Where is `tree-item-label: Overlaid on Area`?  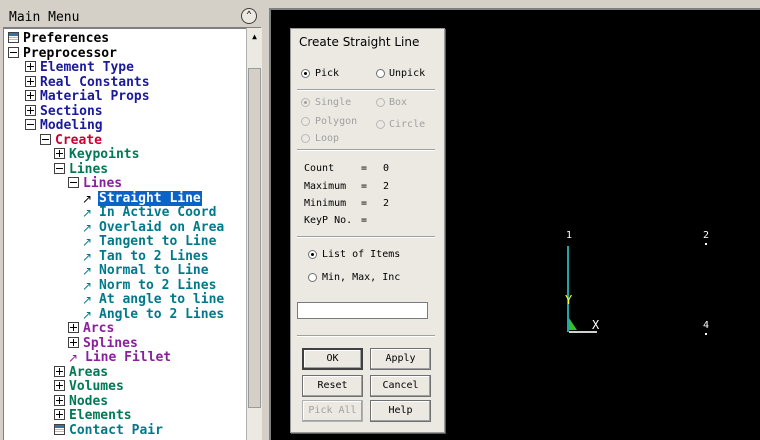
tree-item-label: Overlaid on Area is located at coordinates (162, 227).